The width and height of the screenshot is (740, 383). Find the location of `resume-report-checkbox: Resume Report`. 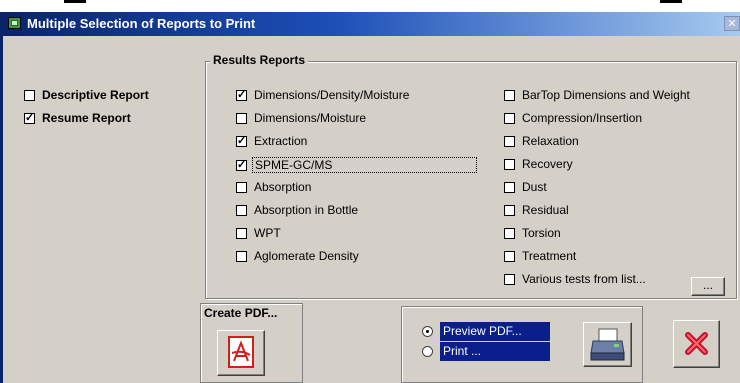

resume-report-checkbox: Resume Report is located at coordinates (77, 118).